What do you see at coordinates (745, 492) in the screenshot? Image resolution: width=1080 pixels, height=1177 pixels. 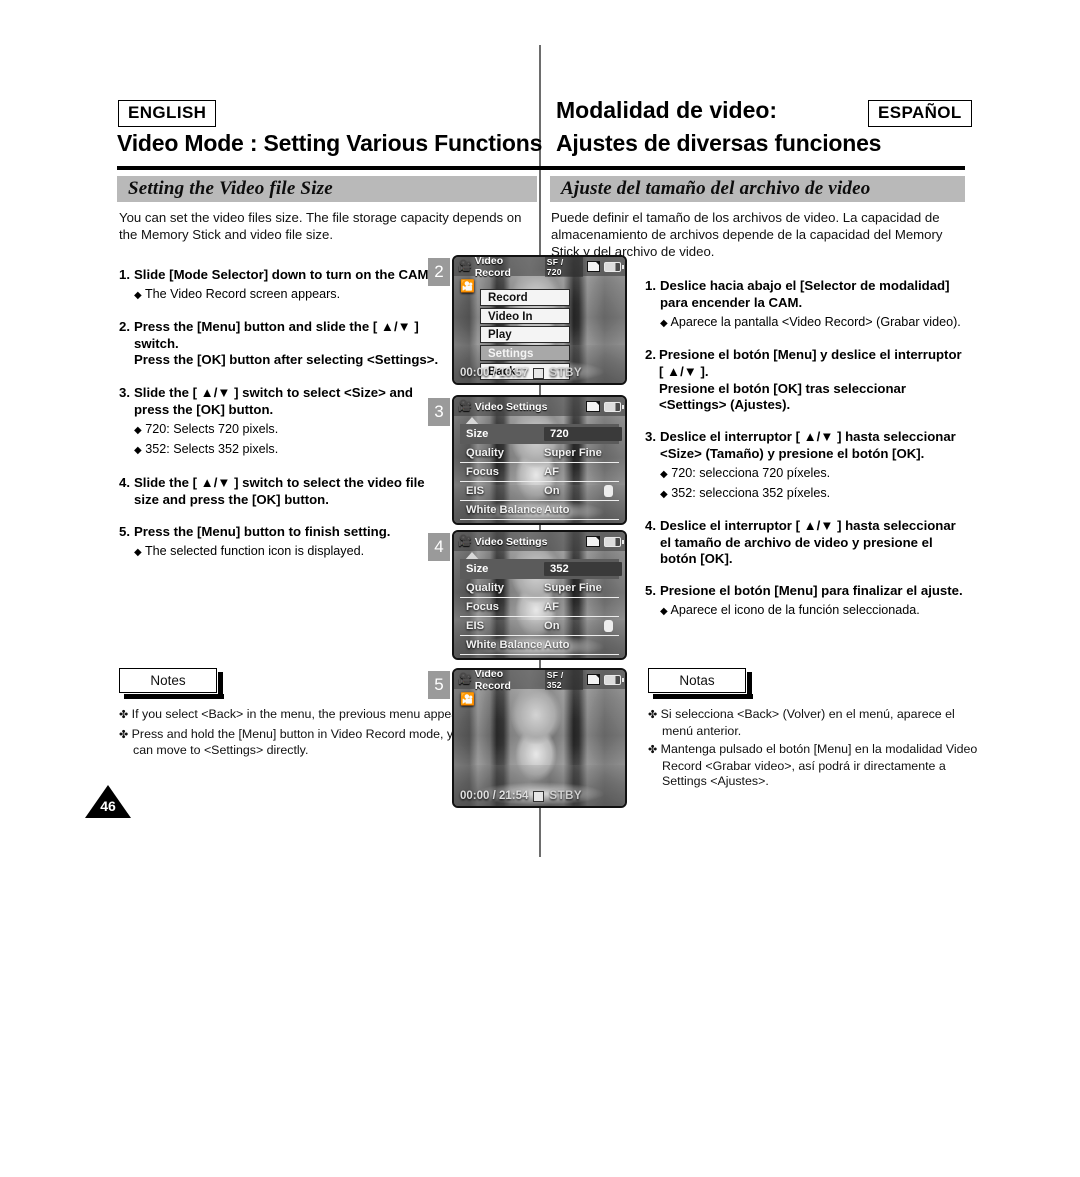 I see `step-bullet: ◆ 352: selecciona 352 píxeles.` at bounding box center [745, 492].